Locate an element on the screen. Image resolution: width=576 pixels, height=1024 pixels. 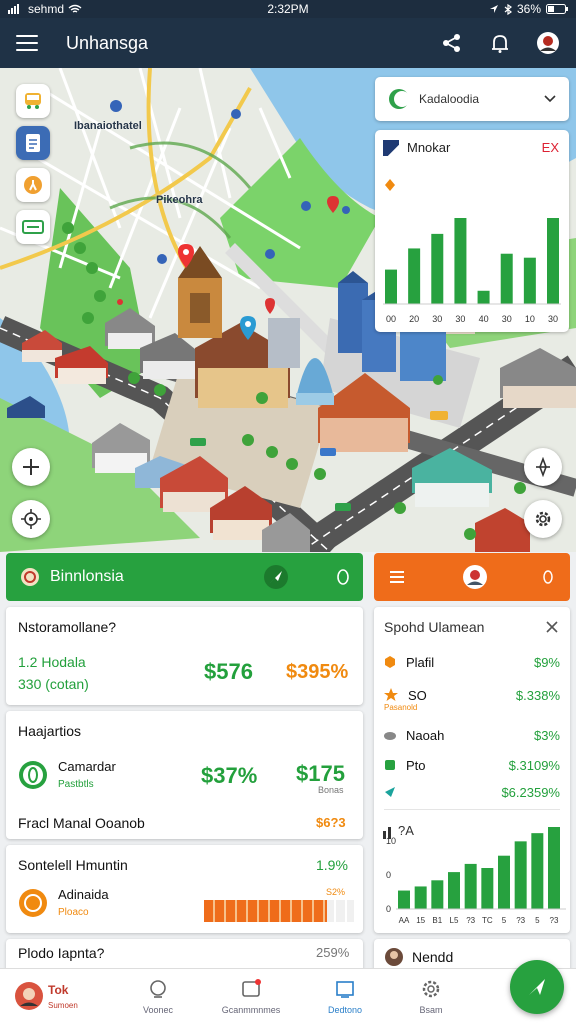
footer-card-value: 259% is located at coordinates (333, 952).